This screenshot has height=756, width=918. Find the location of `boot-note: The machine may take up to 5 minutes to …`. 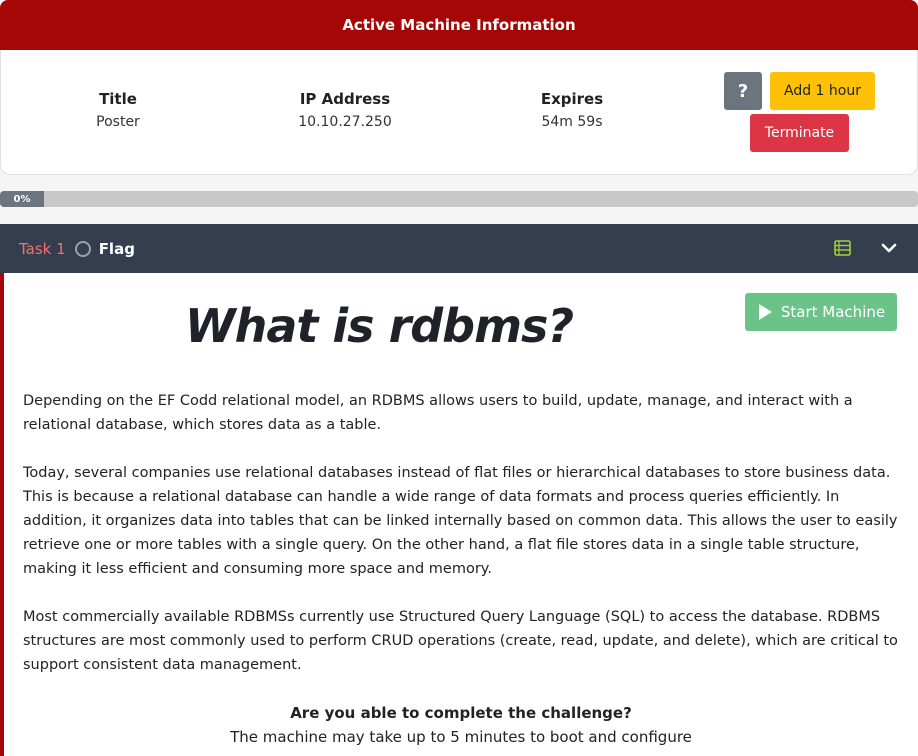

boot-note: The machine may take up to 5 minutes to … is located at coordinates (461, 737).